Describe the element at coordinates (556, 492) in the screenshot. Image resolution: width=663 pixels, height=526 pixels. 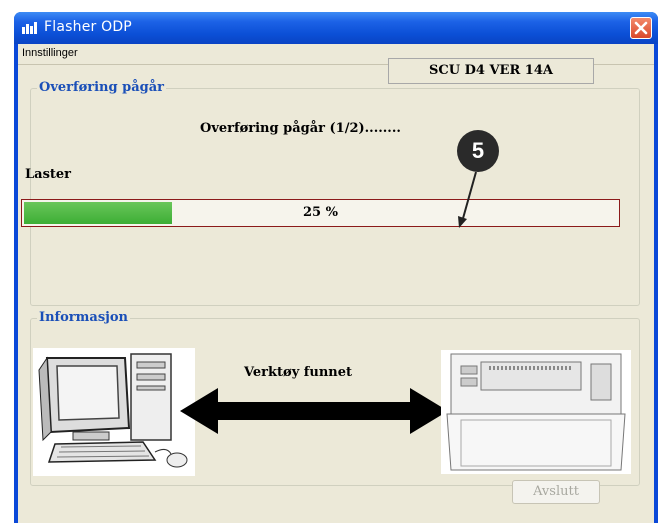
I see `exit-button: Avslutt` at that location.